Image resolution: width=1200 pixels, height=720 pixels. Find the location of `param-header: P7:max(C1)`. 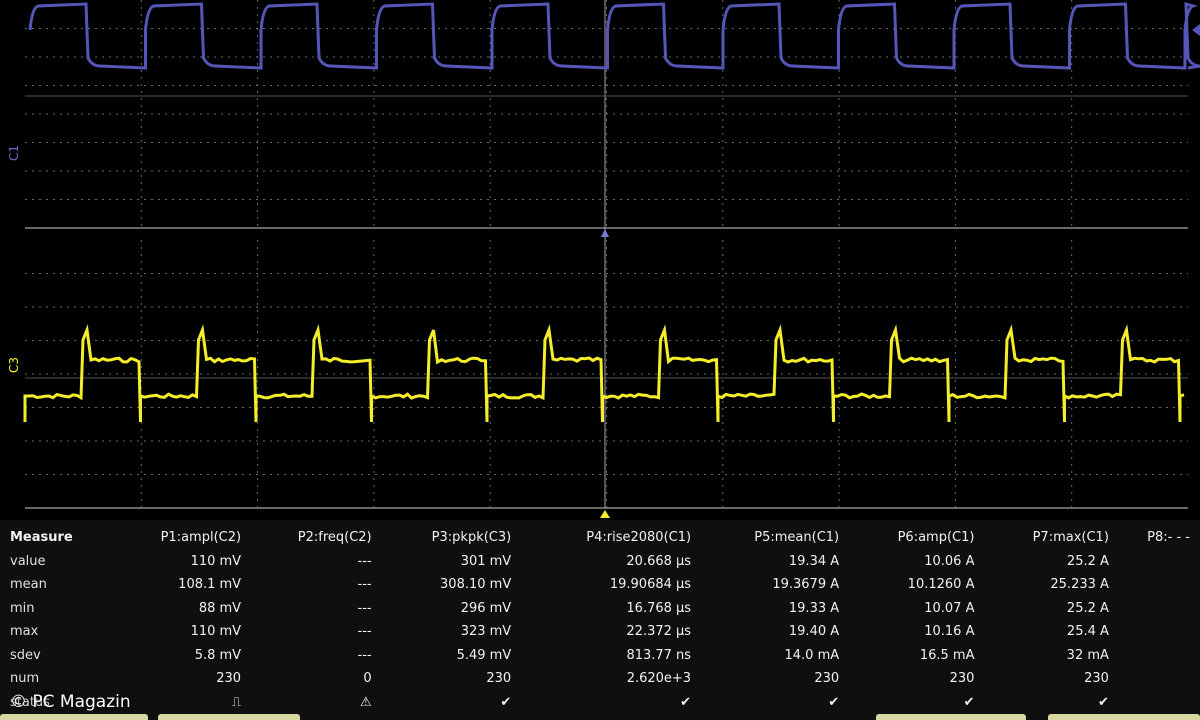

param-header: P7:max(C1) is located at coordinates (1045, 538).